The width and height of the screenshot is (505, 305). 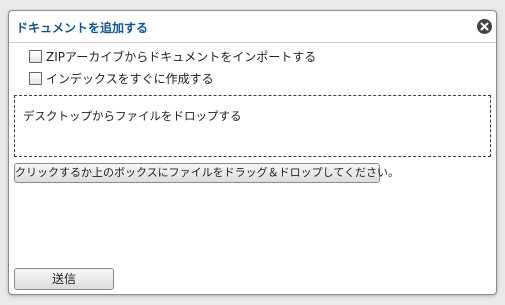 I want to click on import-zip-option: ZIPアーカイブからドキュメントをインポートする, so click(x=172, y=56).